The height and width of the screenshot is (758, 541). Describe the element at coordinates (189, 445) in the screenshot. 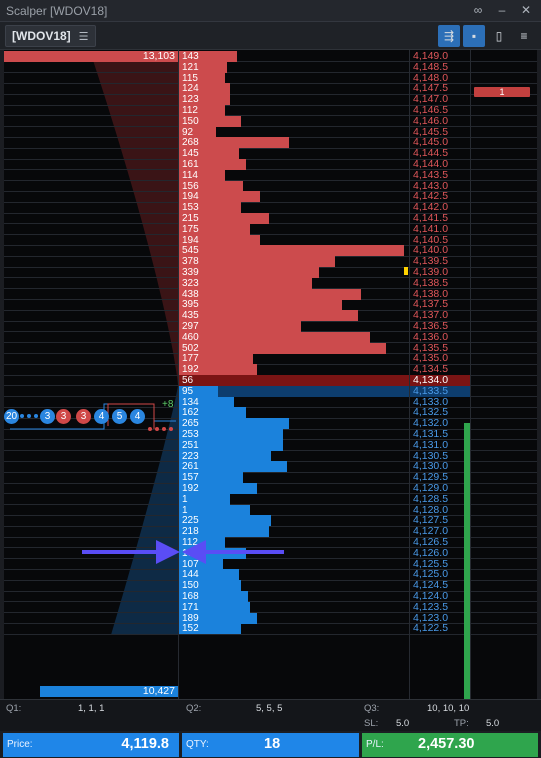

I see `bid-qty: 251` at that location.